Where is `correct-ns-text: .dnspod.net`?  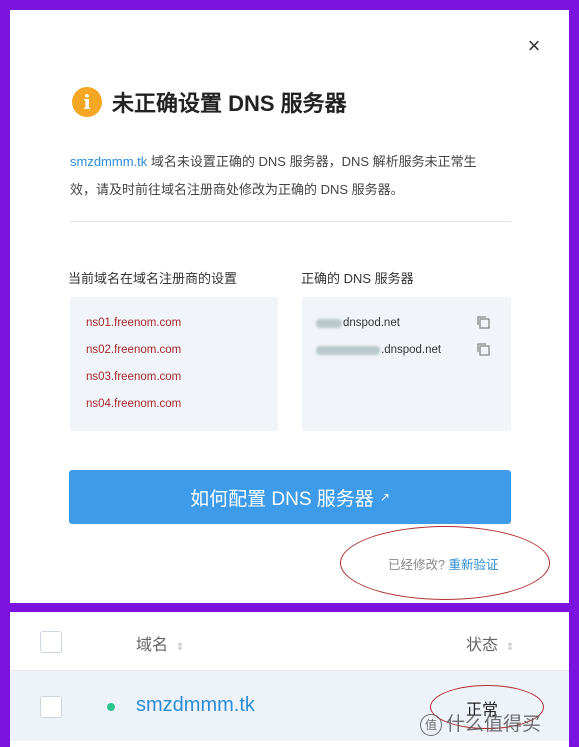 correct-ns-text: .dnspod.net is located at coordinates (411, 350).